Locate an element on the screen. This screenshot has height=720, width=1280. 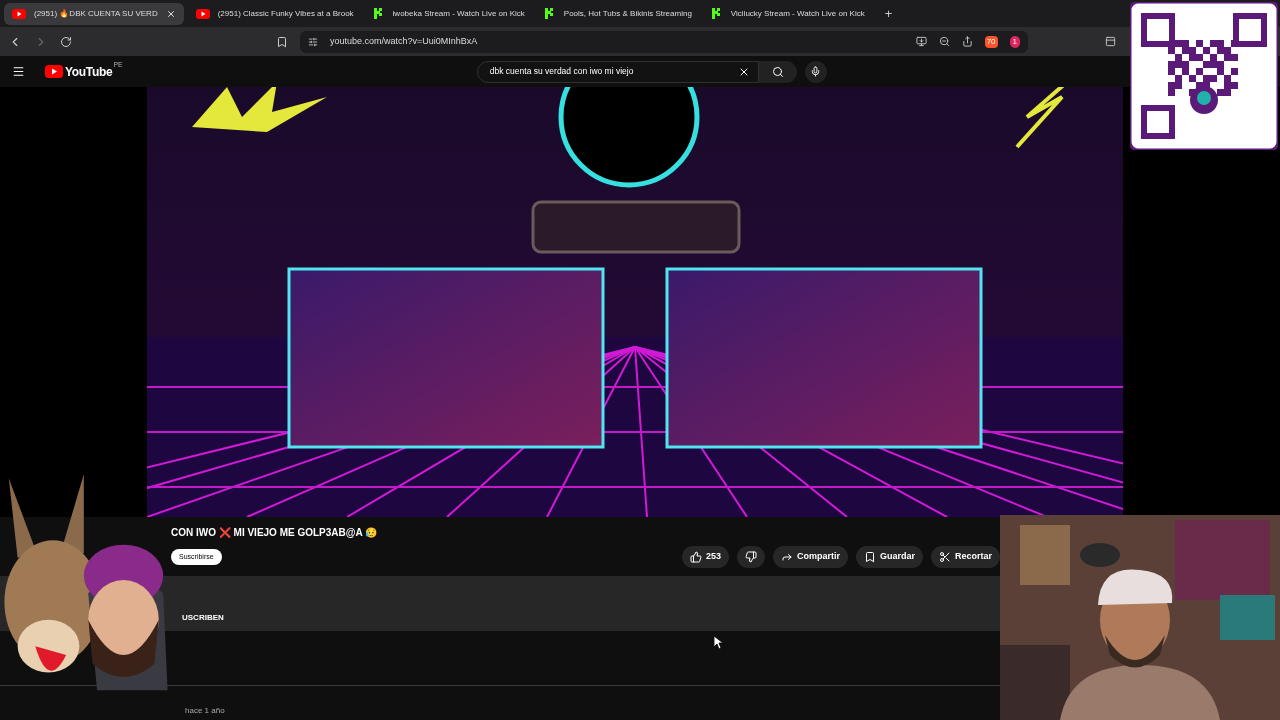
browser-tab: Pools, Hot Tubs & Bikinis Streaming is located at coordinates (618, 13).